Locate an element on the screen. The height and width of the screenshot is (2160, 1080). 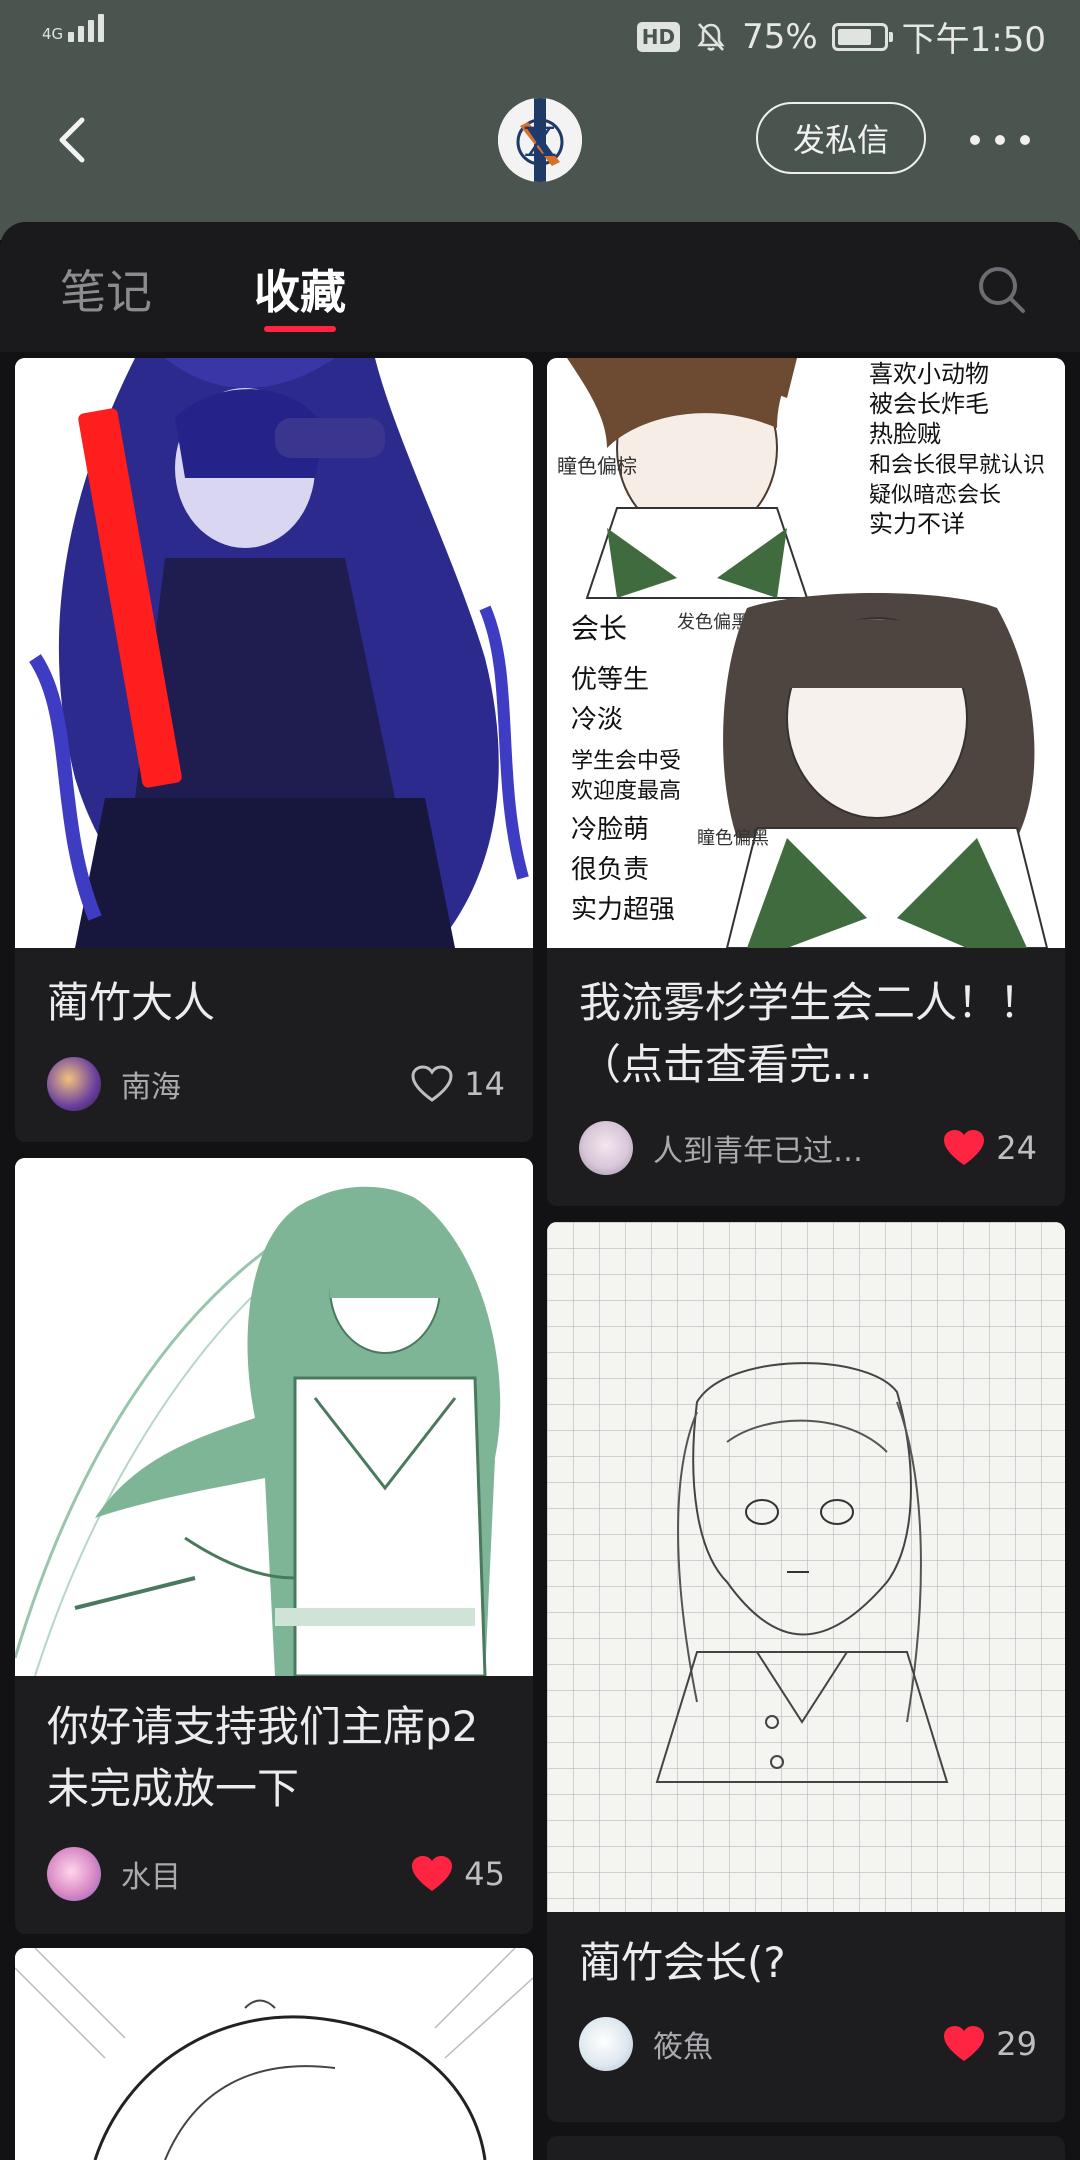
note-meta: 筱魚 29 is located at coordinates (808, 2044).